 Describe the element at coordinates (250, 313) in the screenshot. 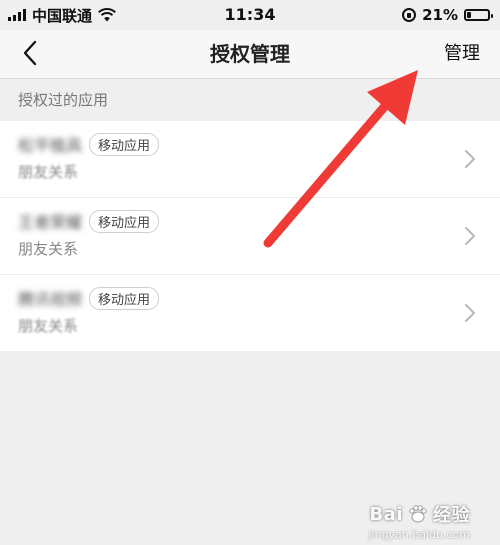

I see `list-item: 腾讯视频 移动应用 朋友关系` at that location.